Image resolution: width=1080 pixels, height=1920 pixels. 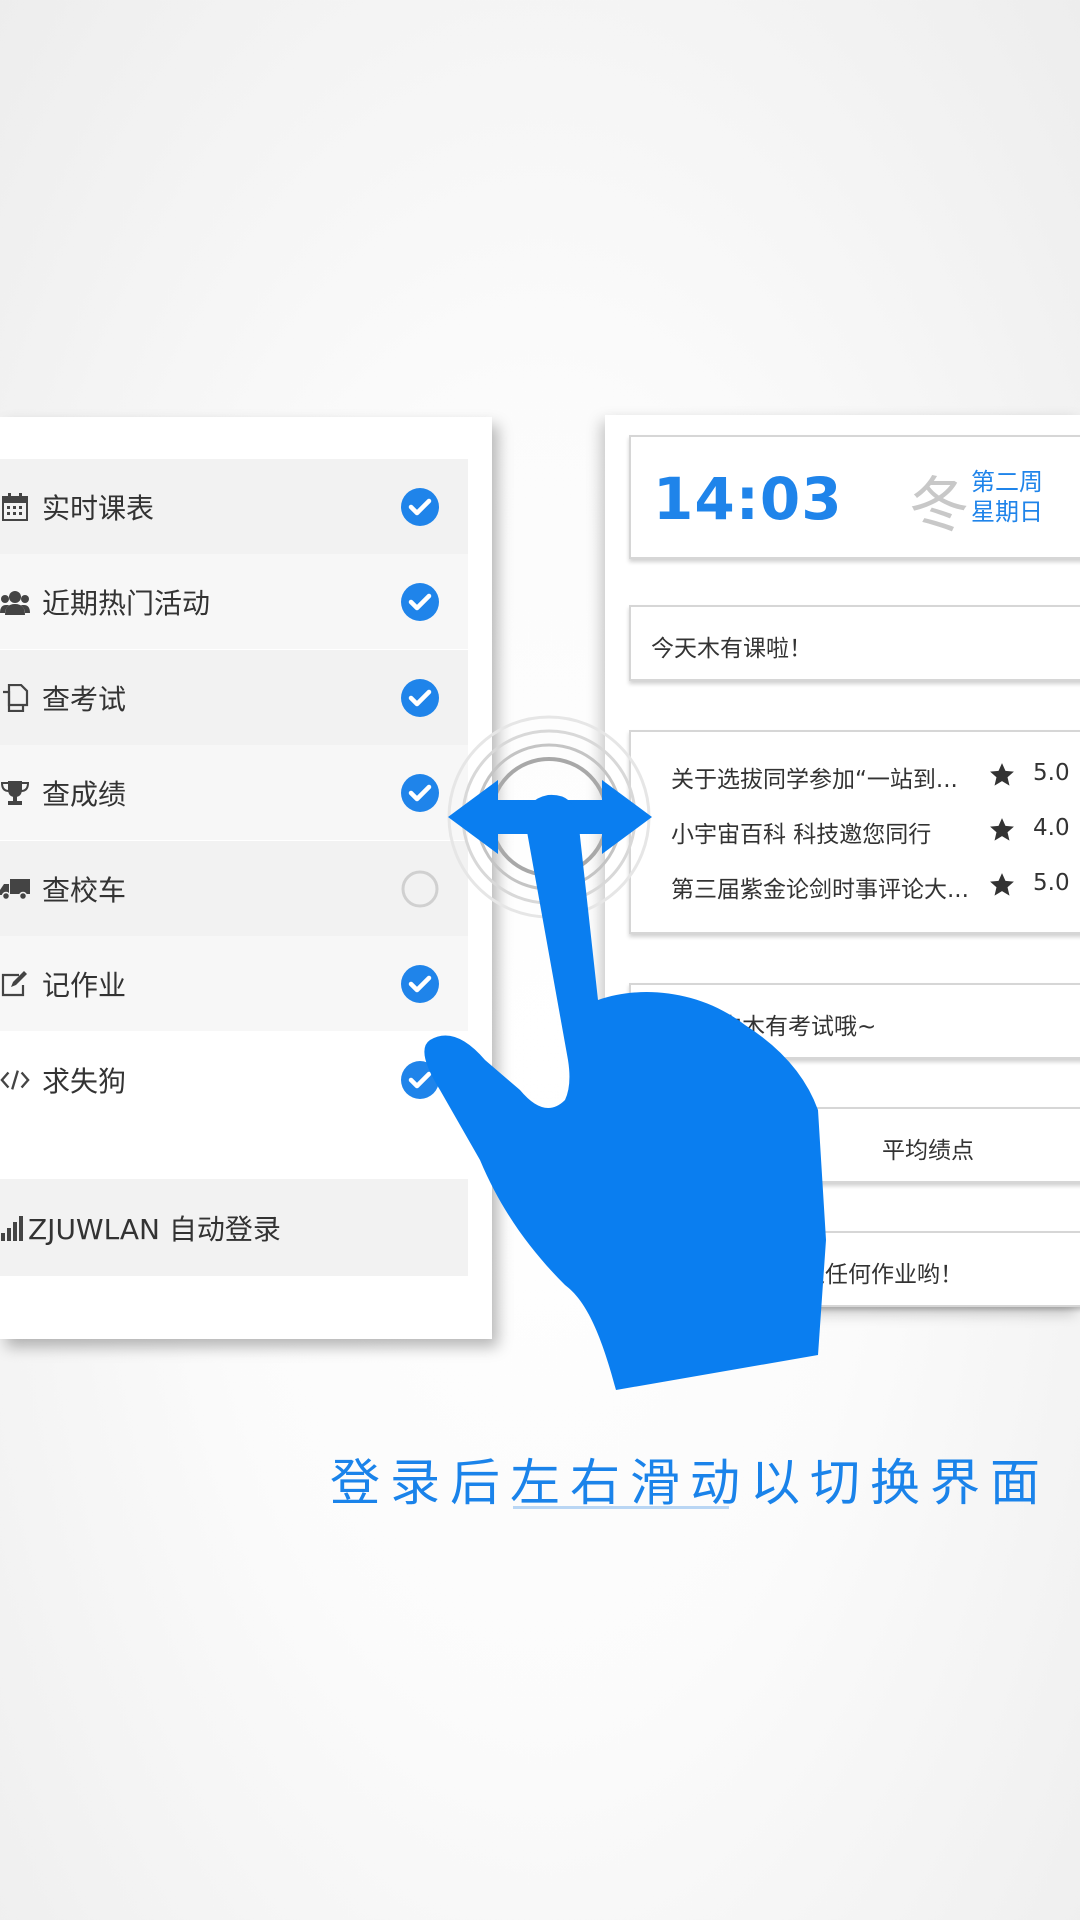 I want to click on calendar-icon, so click(x=15, y=507).